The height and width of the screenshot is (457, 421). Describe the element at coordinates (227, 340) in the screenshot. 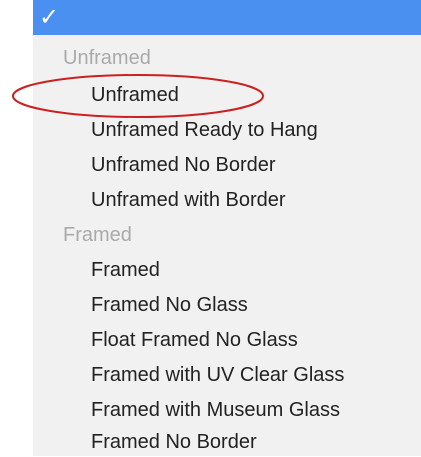

I see `option-float-framed-no-glass: Float Framed No Glass` at that location.